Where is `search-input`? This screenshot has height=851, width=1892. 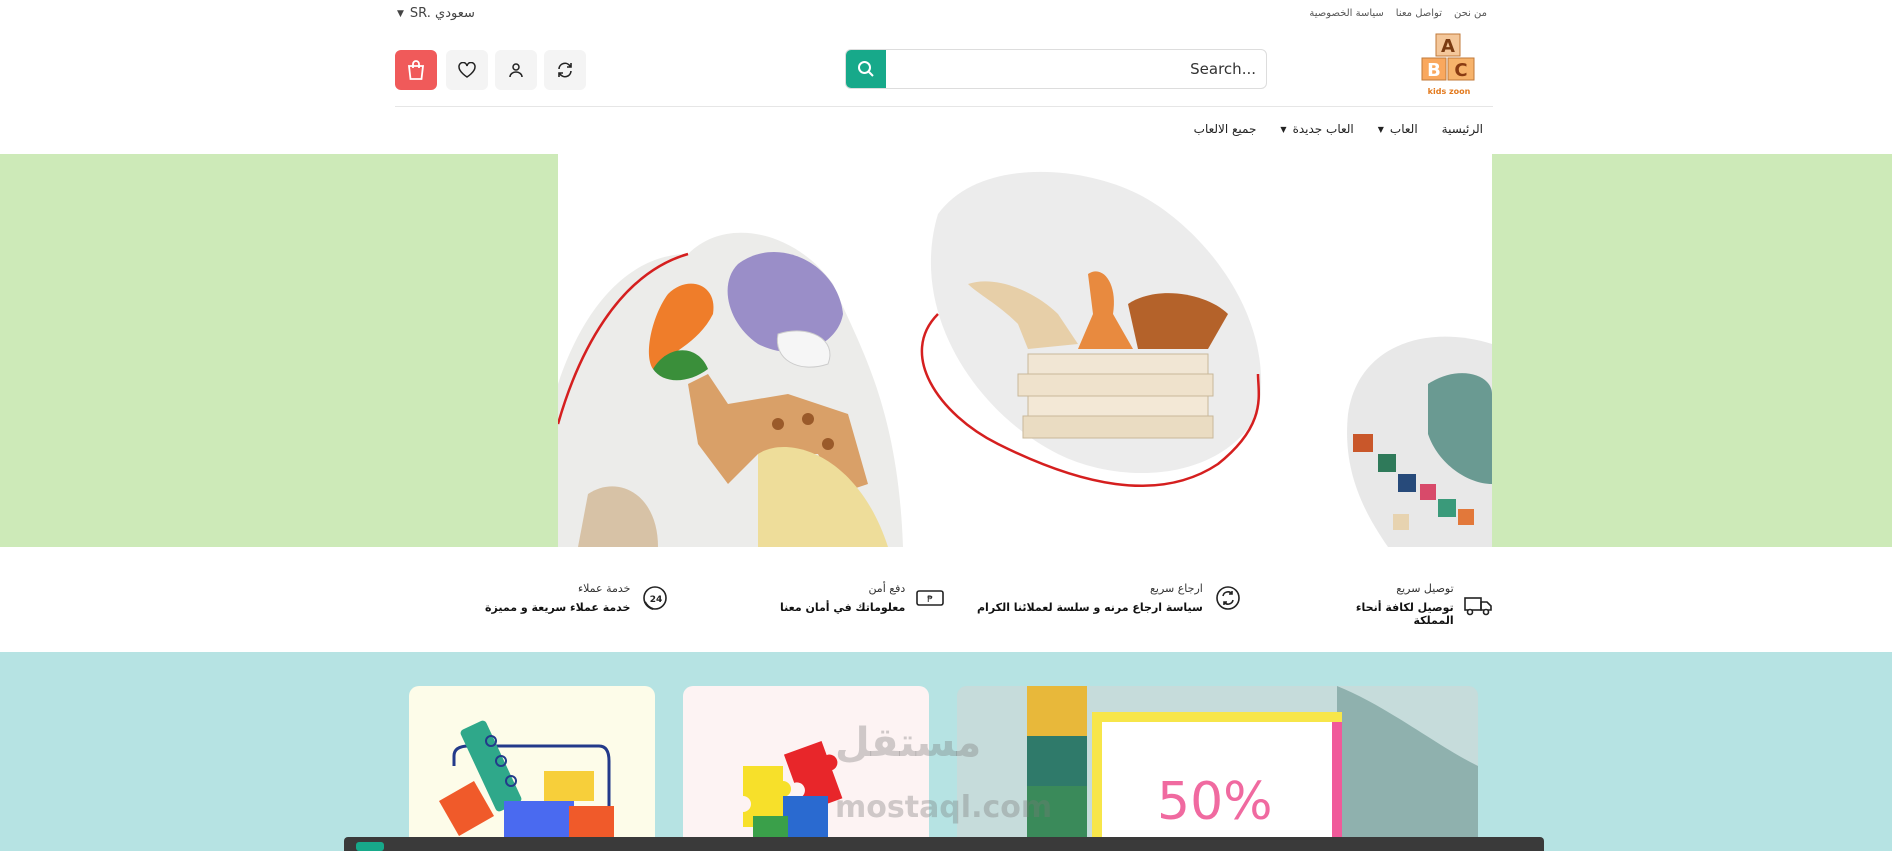
search-input is located at coordinates (1076, 69).